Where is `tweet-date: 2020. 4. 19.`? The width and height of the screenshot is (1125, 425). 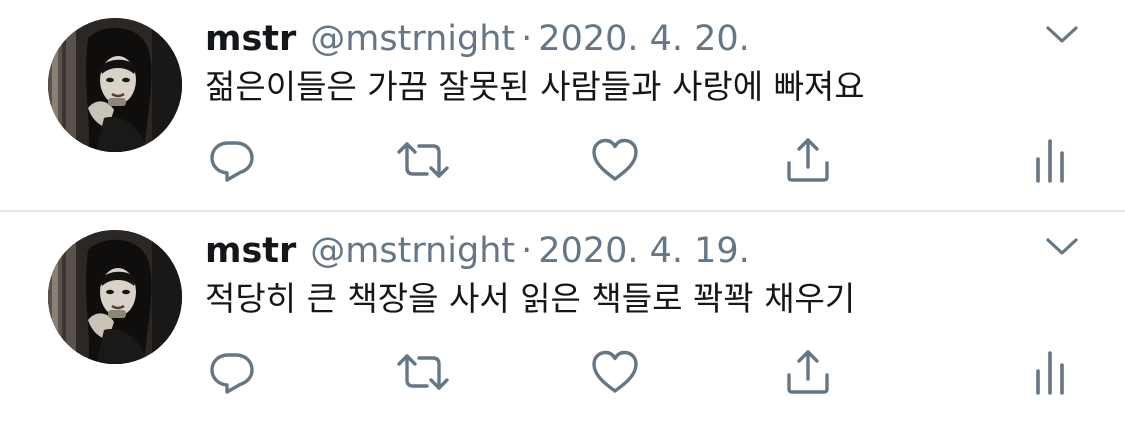
tweet-date: 2020. 4. 19. is located at coordinates (644, 251).